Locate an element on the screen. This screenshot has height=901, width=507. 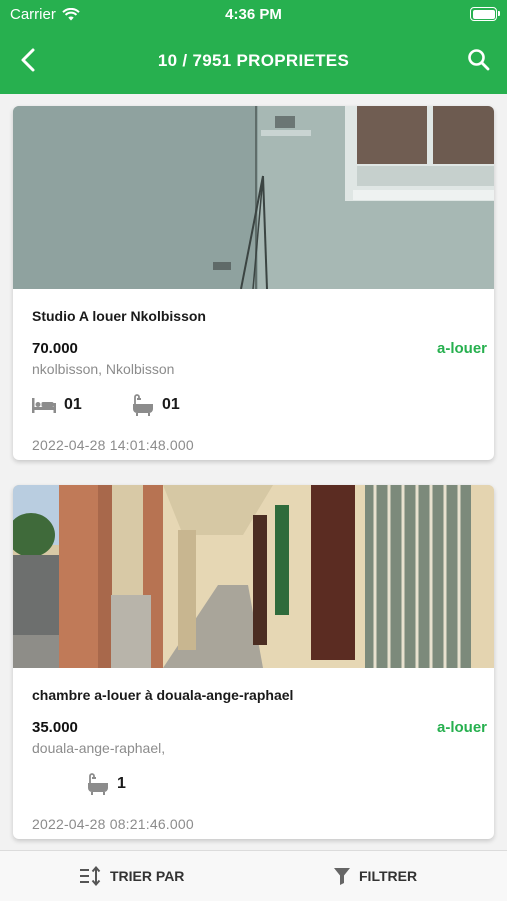
filter-label: FILTRER is located at coordinates (388, 876).